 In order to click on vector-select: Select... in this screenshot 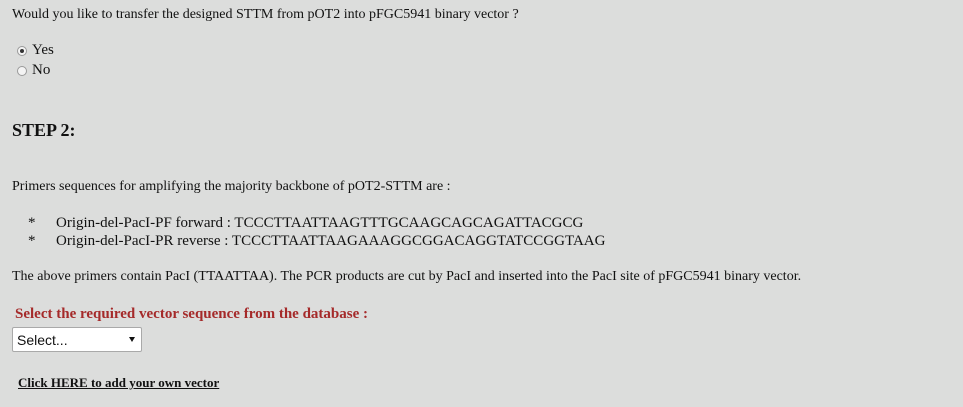, I will do `click(77, 339)`.